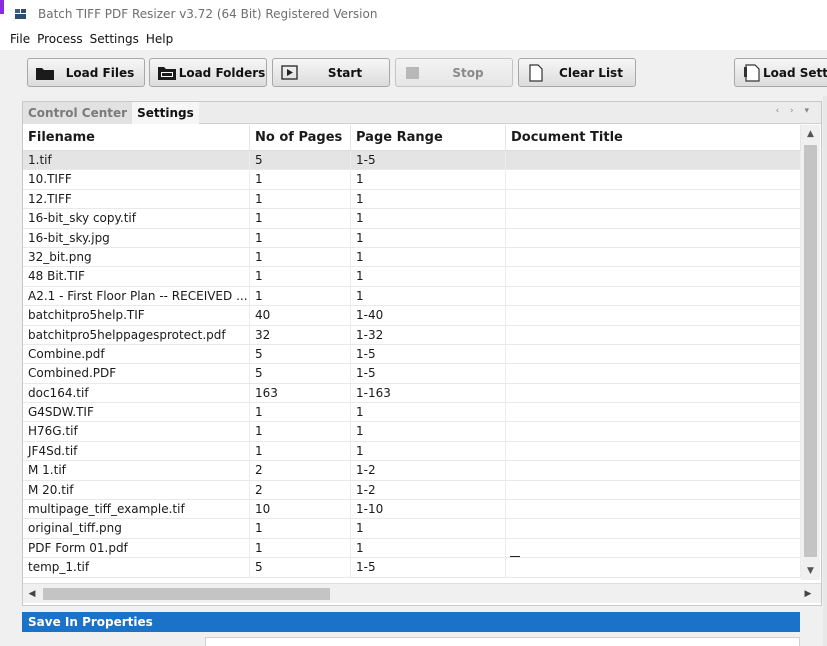  What do you see at coordinates (428, 373) in the screenshot?
I see `cell-page-range: 1-5` at bounding box center [428, 373].